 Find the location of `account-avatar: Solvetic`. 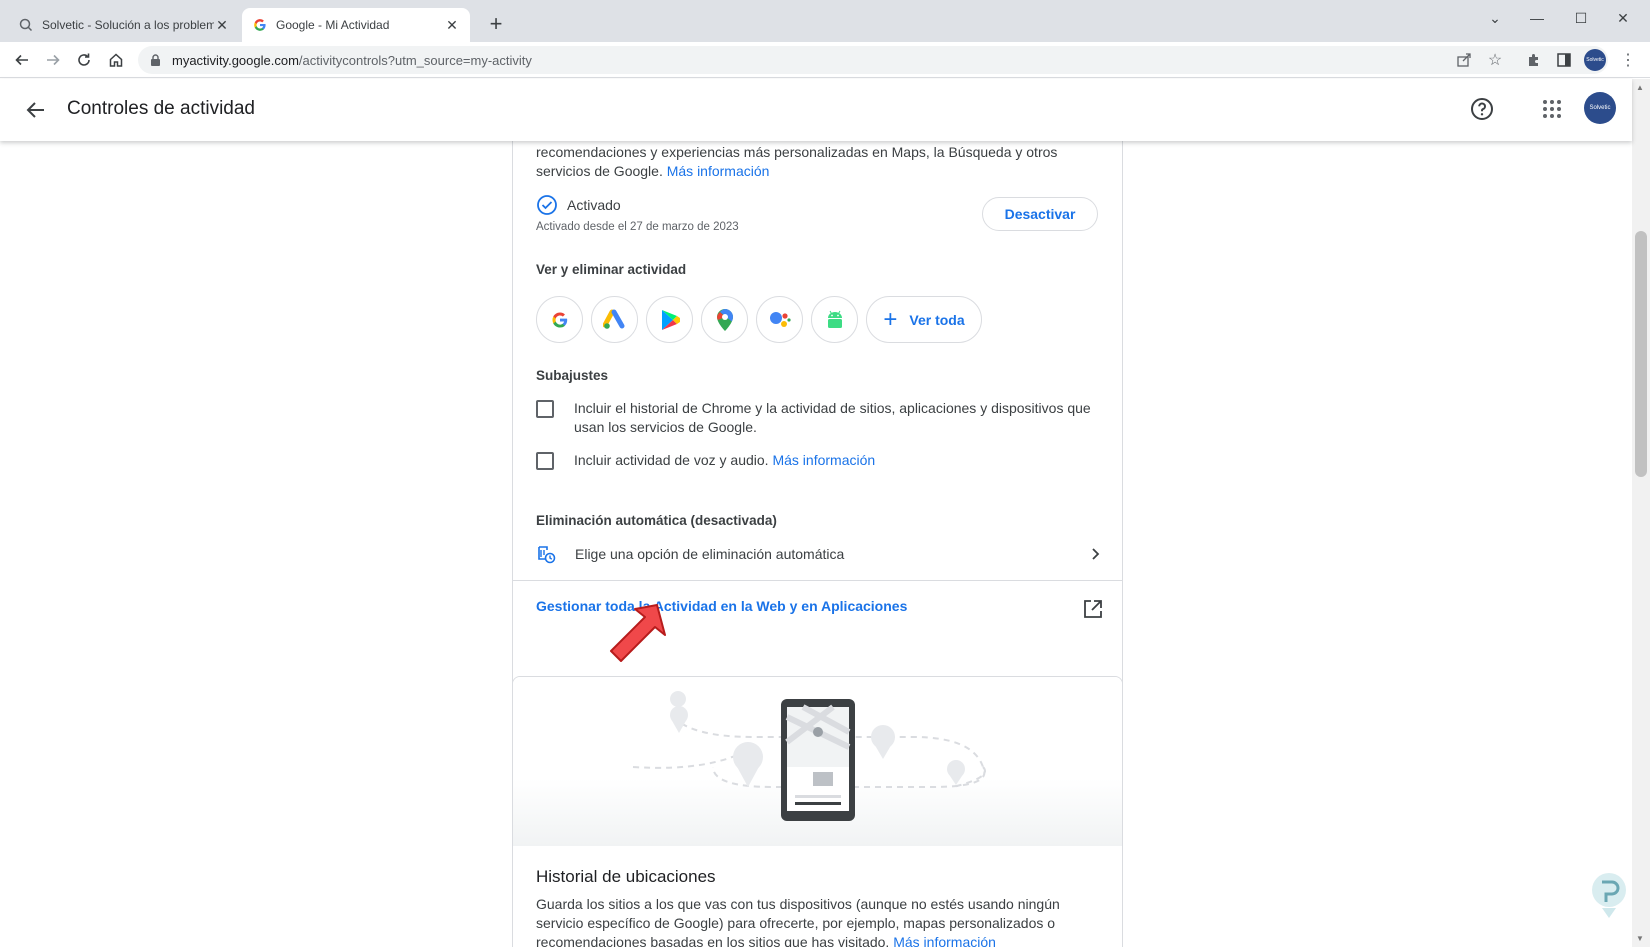

account-avatar: Solvetic is located at coordinates (1600, 108).